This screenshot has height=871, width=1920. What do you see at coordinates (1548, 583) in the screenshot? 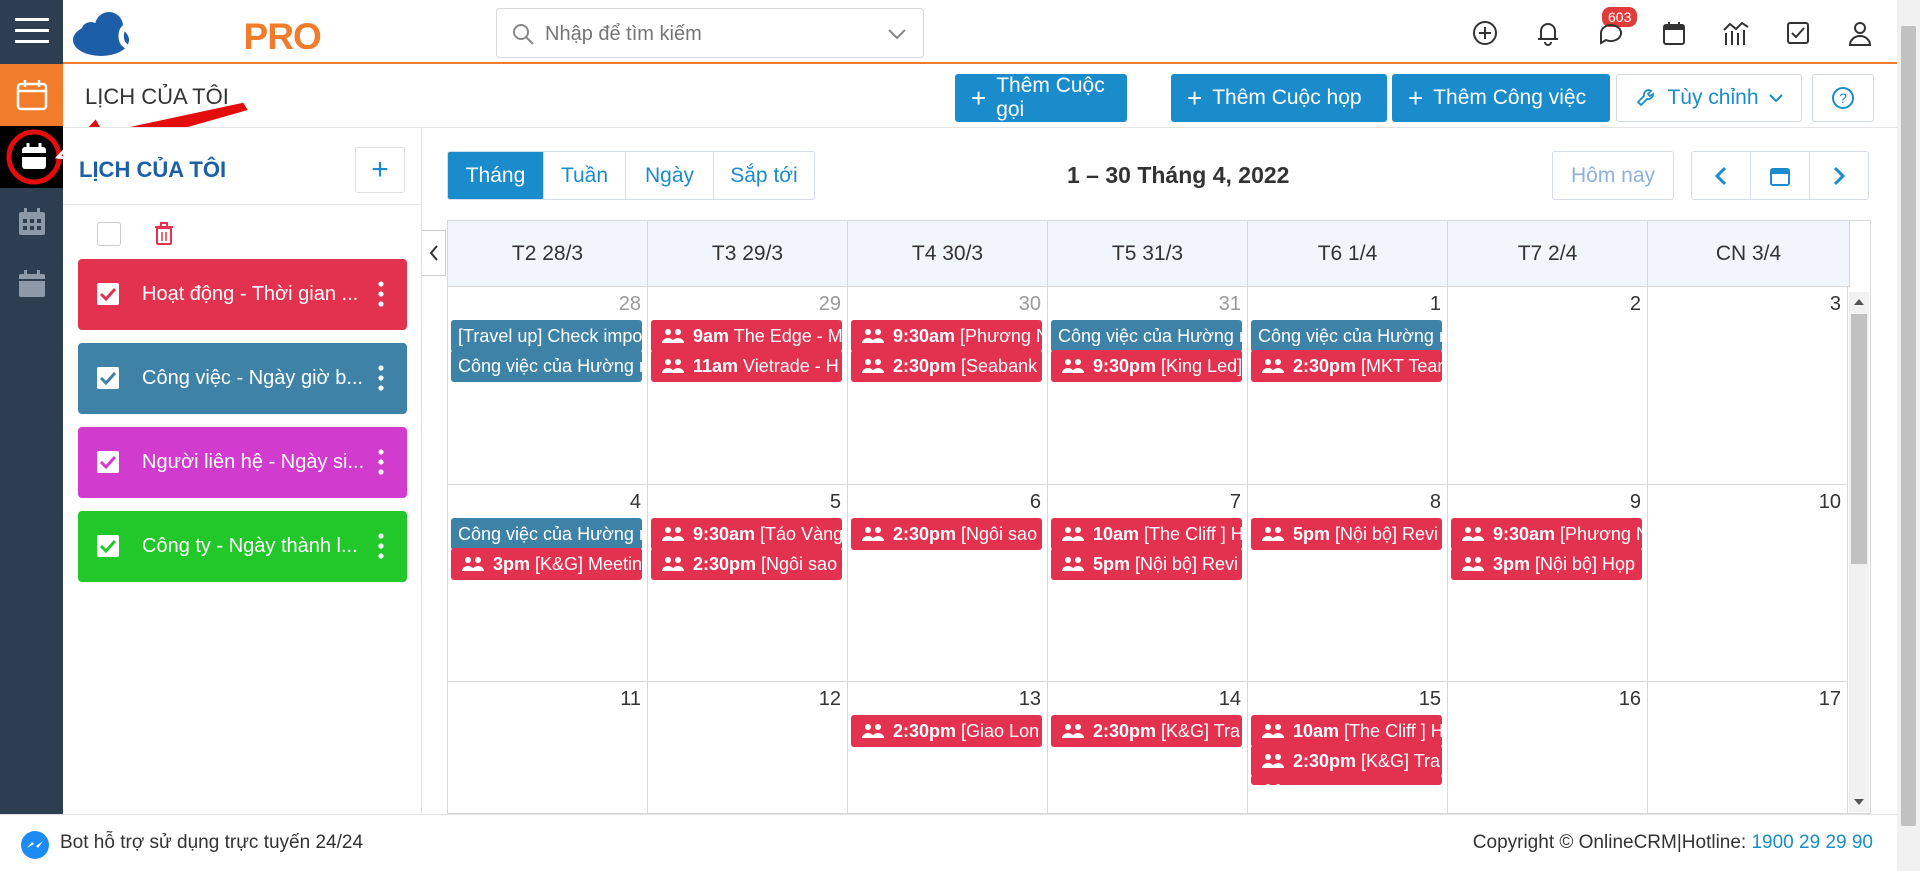
I see `day-cell: 9 9:30am [Phương N 3pm [Nội bộ] Họp` at bounding box center [1548, 583].